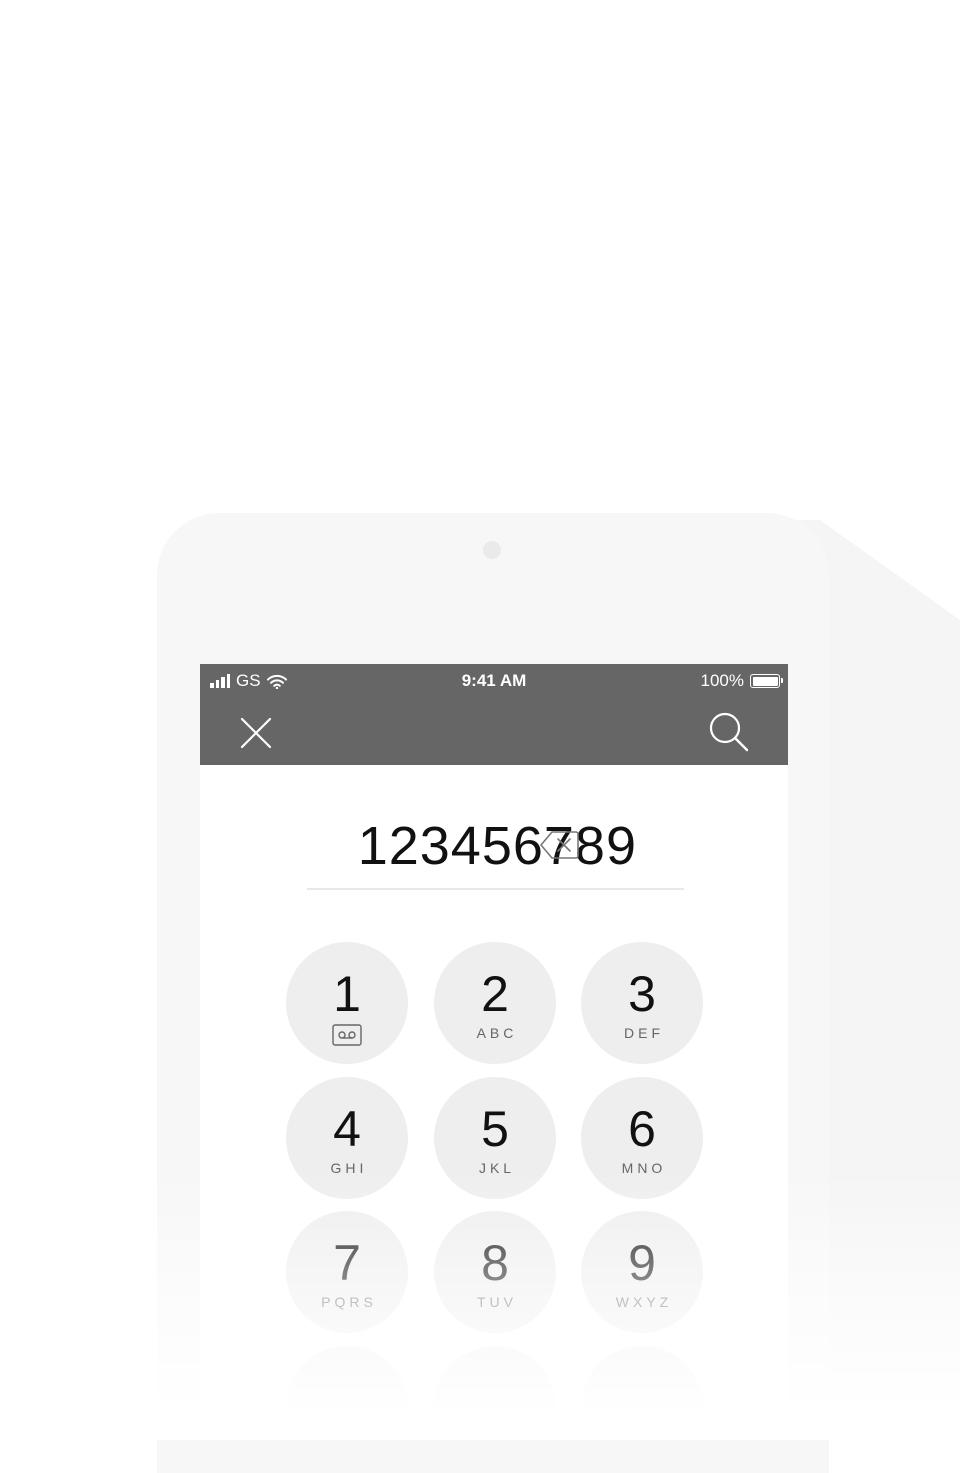 The image size is (960, 1473). What do you see at coordinates (256, 733) in the screenshot?
I see `close-icon` at bounding box center [256, 733].